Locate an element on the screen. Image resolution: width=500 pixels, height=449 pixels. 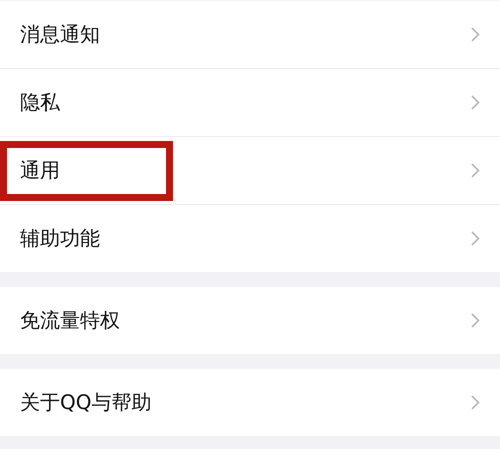
settings-item: 免流量特权 is located at coordinates (250, 320).